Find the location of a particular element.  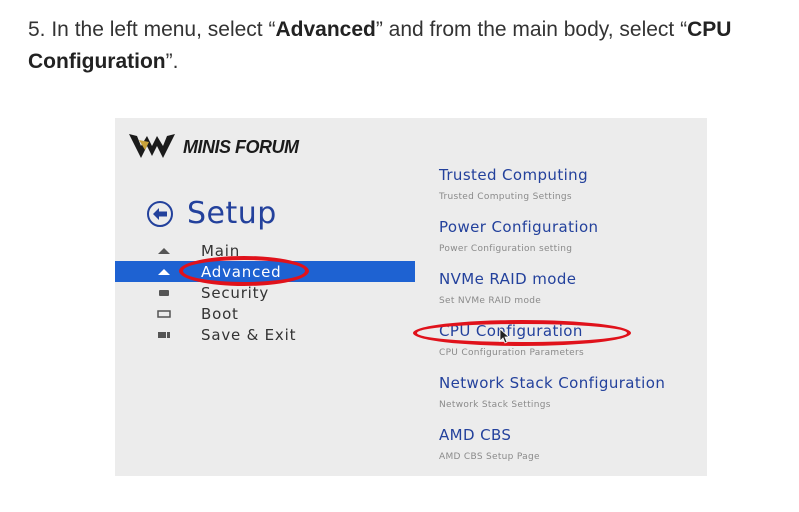

main-icon is located at coordinates (164, 251).